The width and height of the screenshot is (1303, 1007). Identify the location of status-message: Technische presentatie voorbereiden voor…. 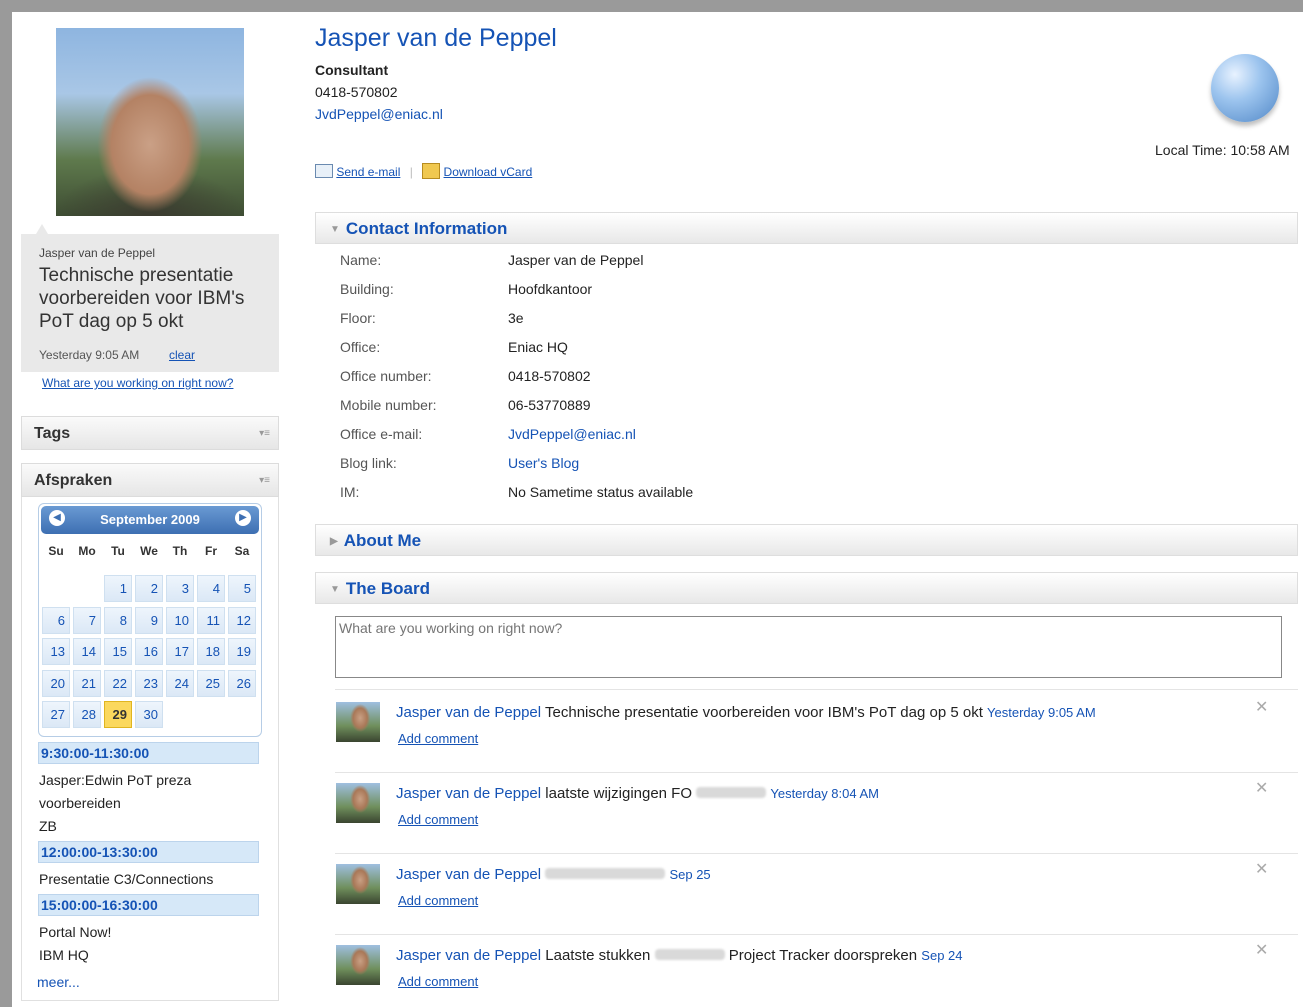
(142, 298).